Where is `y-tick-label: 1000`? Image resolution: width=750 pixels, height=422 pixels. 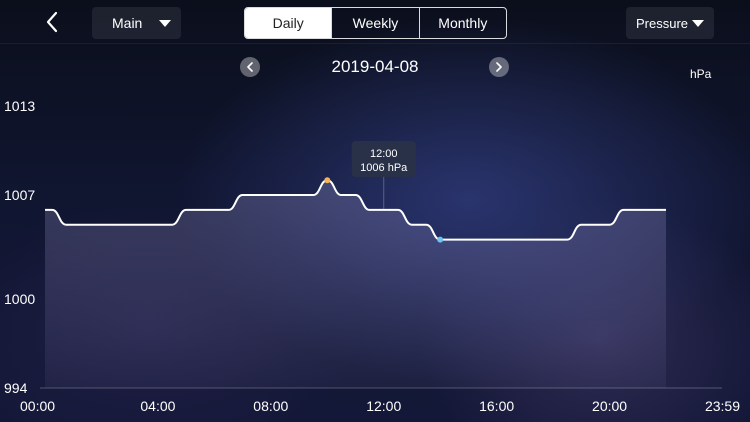
y-tick-label: 1000 is located at coordinates (19, 299).